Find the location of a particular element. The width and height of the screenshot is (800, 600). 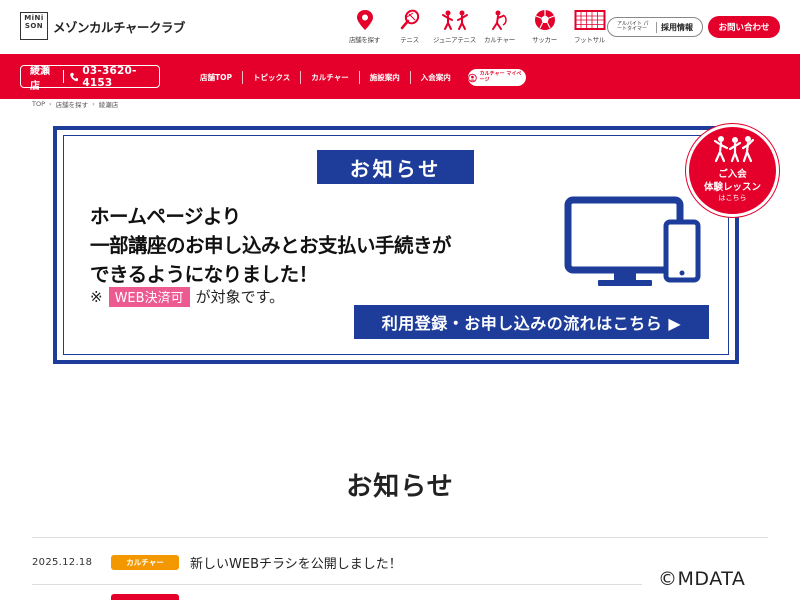

junior-tennis-icon is located at coordinates (454, 20).